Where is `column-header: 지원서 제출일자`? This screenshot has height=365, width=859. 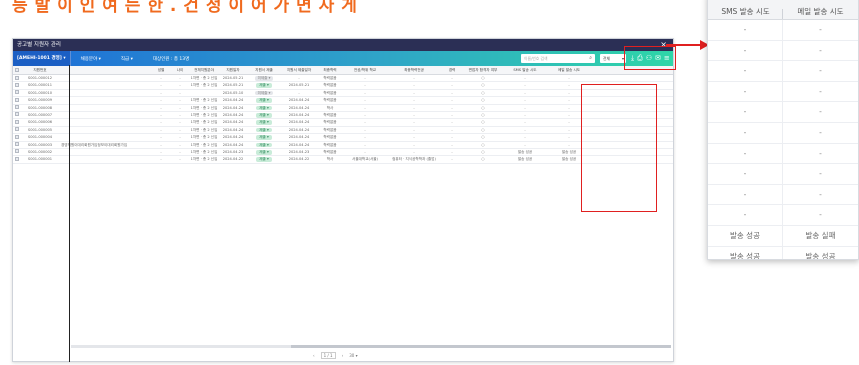 column-header: 지원서 제출일자 is located at coordinates (299, 70).